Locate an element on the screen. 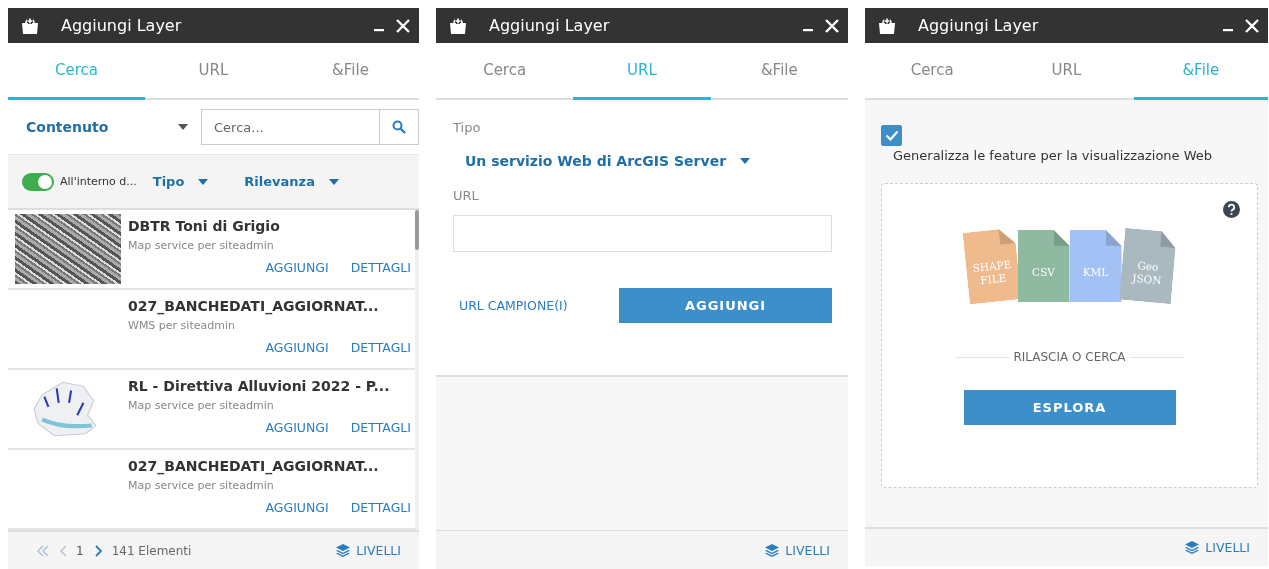 Image resolution: width=1269 pixels, height=569 pixels. content-dropdown: Contenuto is located at coordinates (107, 127).